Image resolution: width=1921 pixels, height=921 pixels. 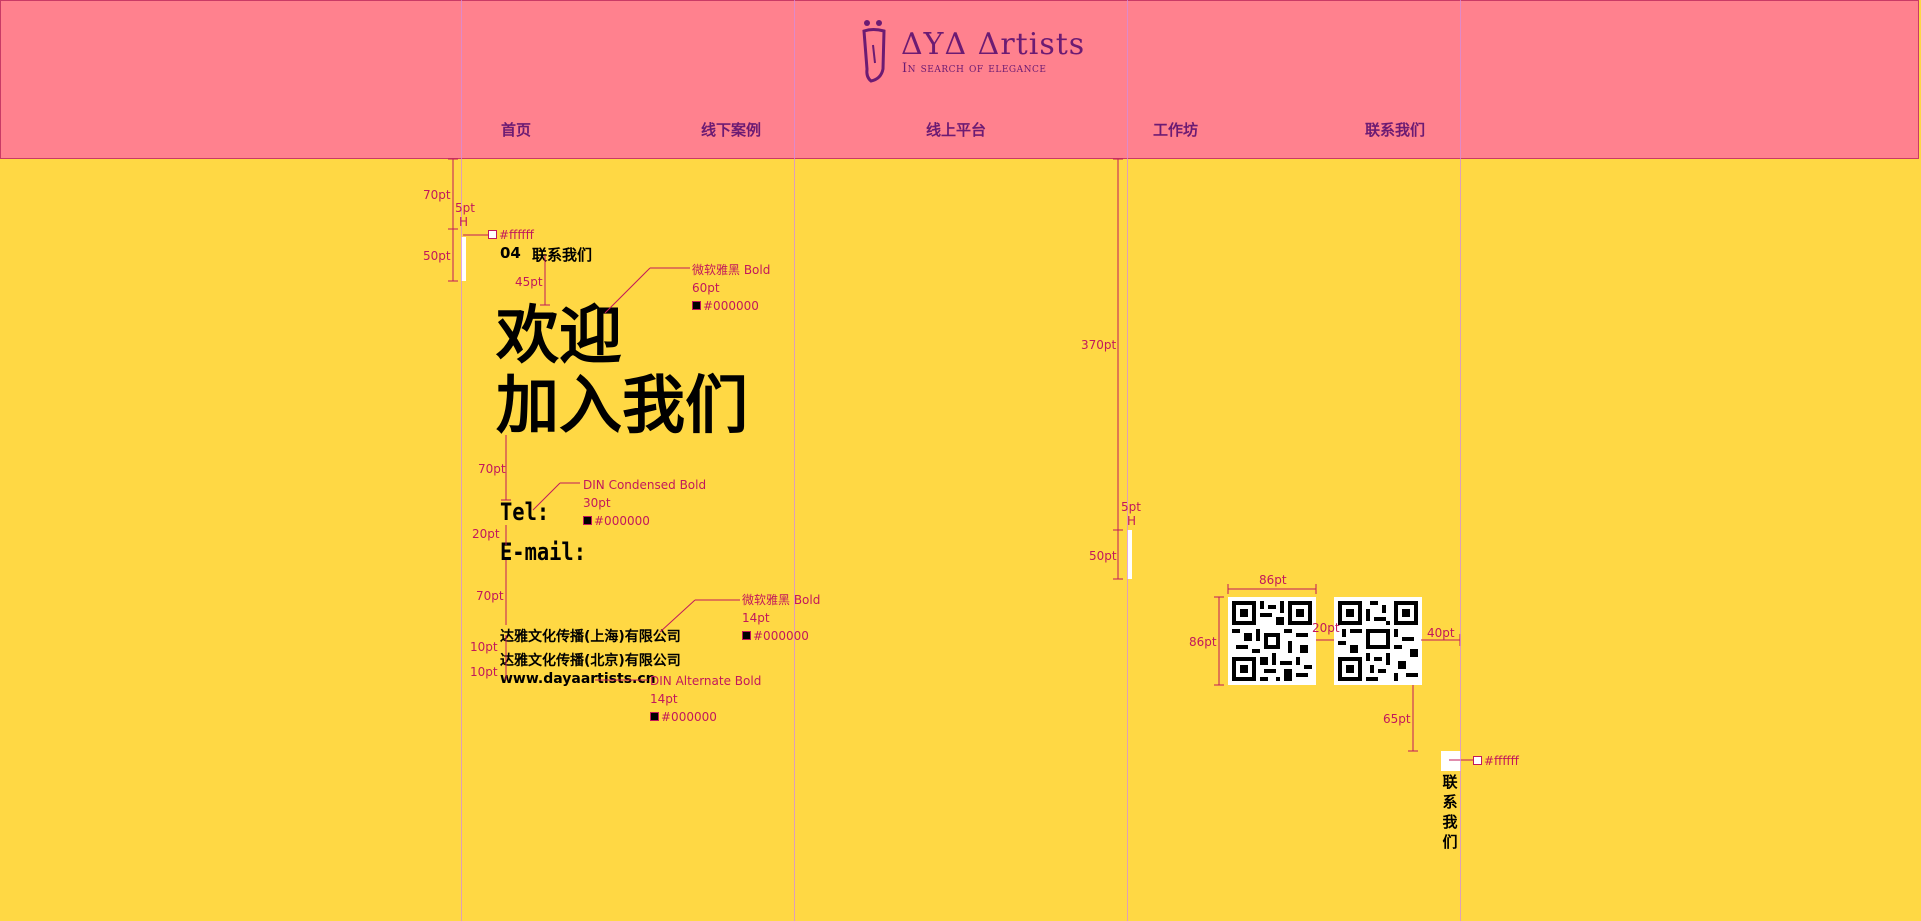 I want to click on annotation-company-font: 微软雅黑 Bold, so click(x=781, y=600).